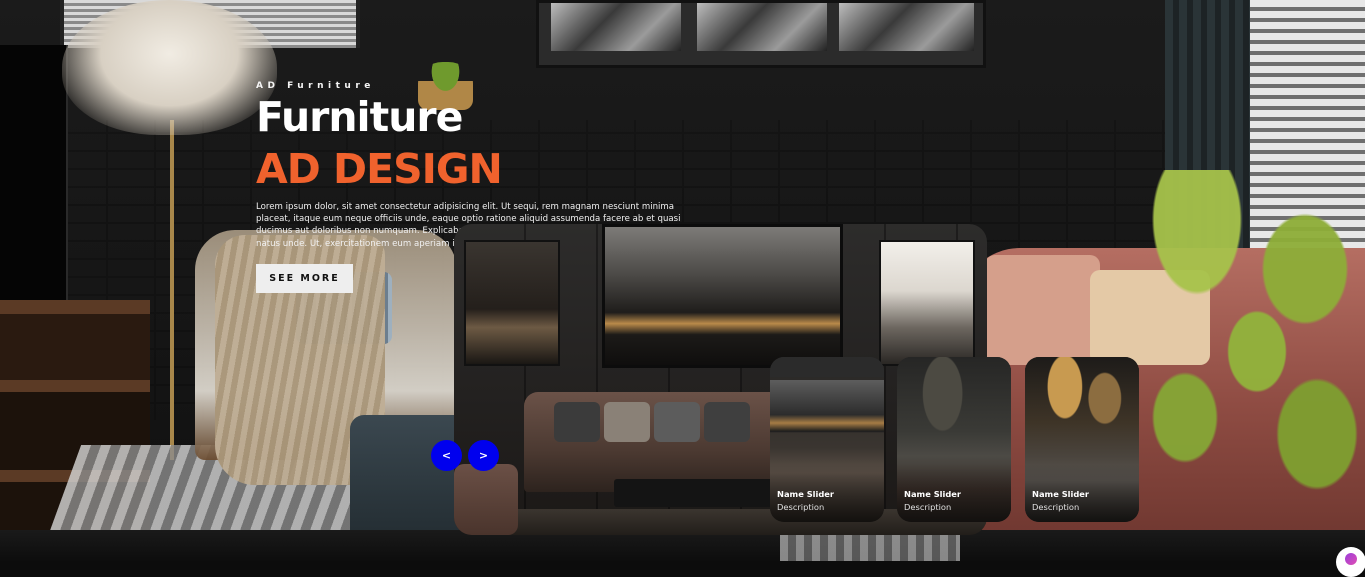  I want to click on chat-bubble-icon, so click(1351, 559).